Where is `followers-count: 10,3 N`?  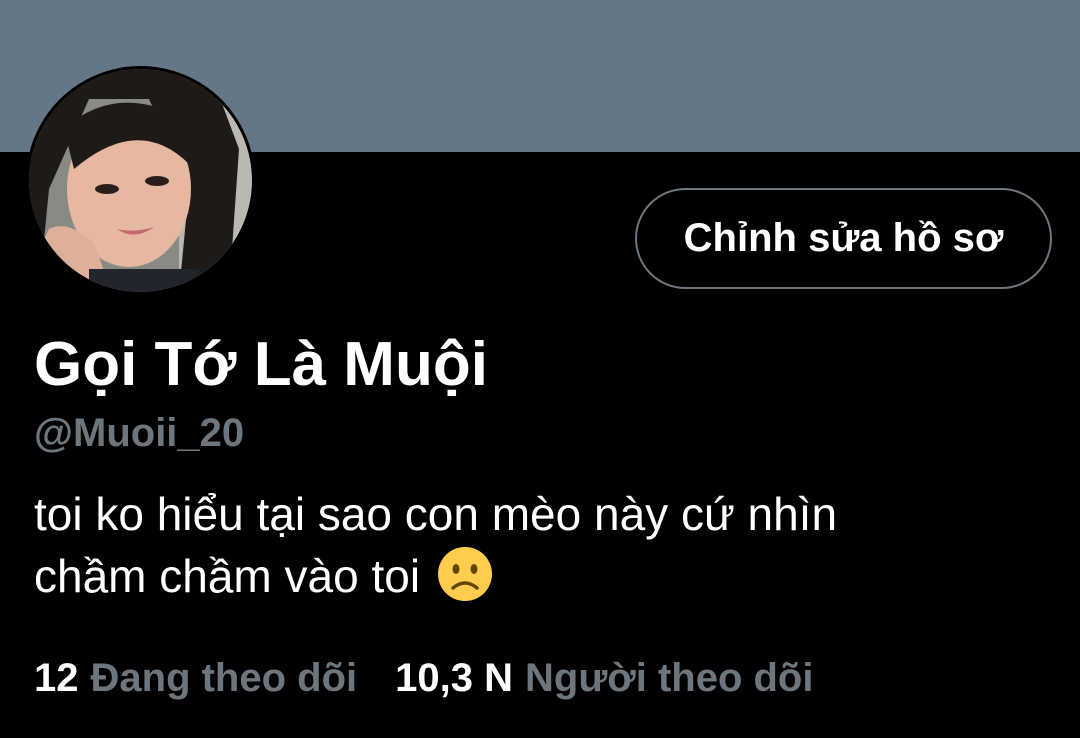
followers-count: 10,3 N is located at coordinates (454, 678).